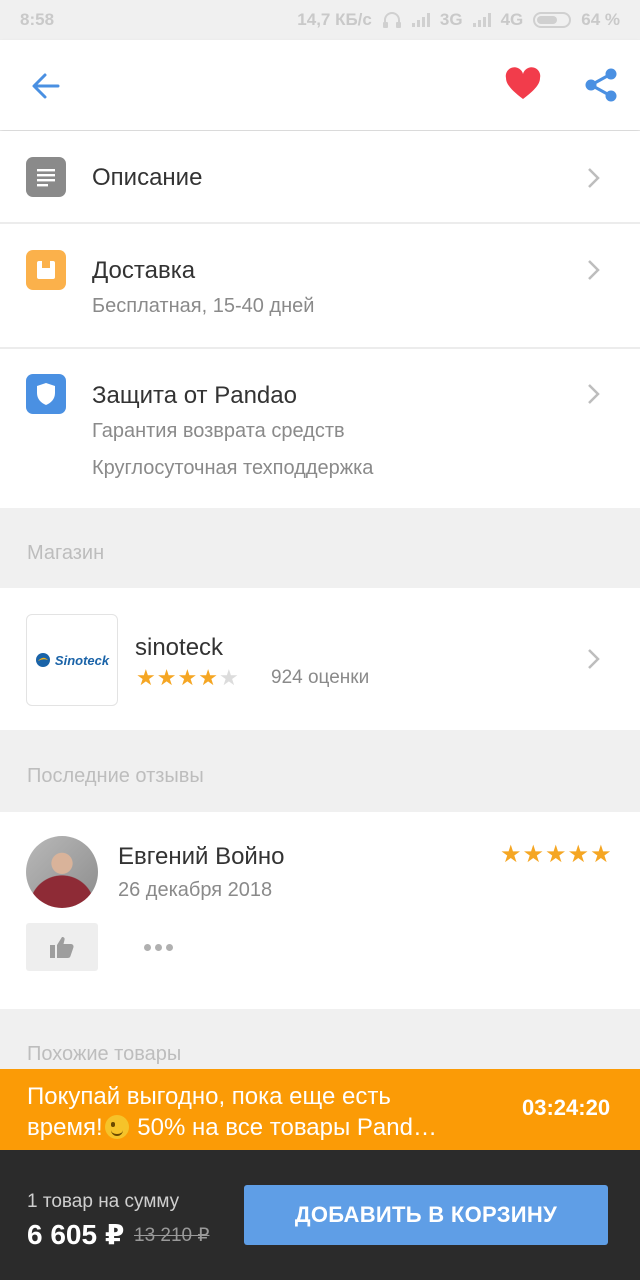 This screenshot has height=1280, width=640. I want to click on row-protection-line-2: Круглосуточная техподдержка, so click(233, 468).